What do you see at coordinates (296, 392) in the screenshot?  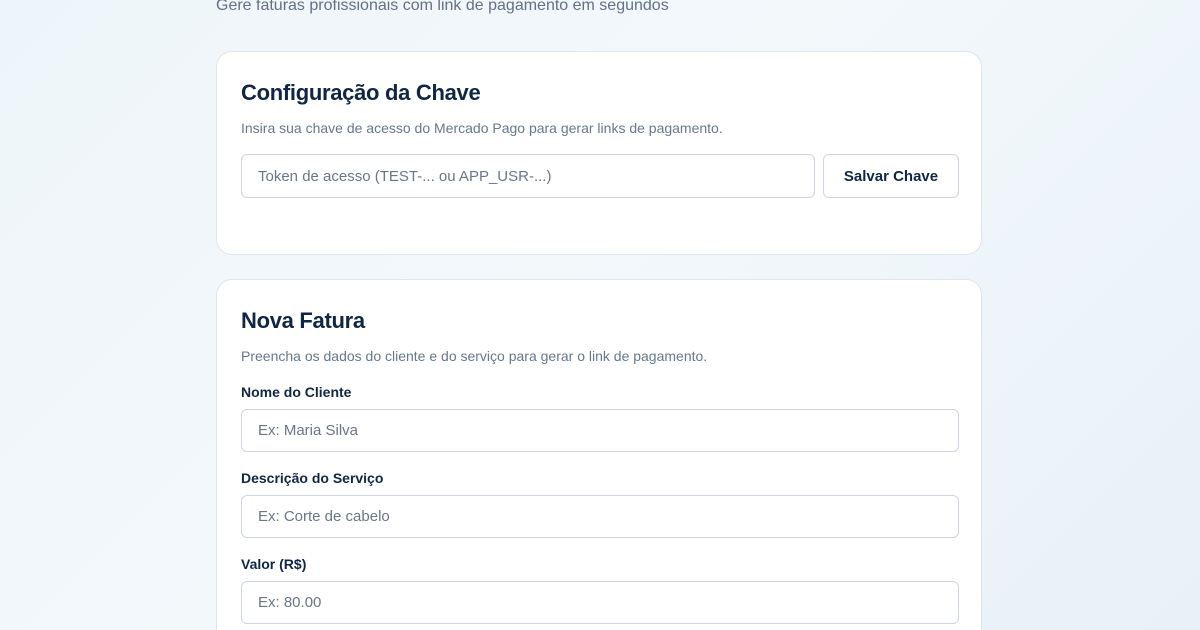 I see `client-name-label: Nome do Cliente` at bounding box center [296, 392].